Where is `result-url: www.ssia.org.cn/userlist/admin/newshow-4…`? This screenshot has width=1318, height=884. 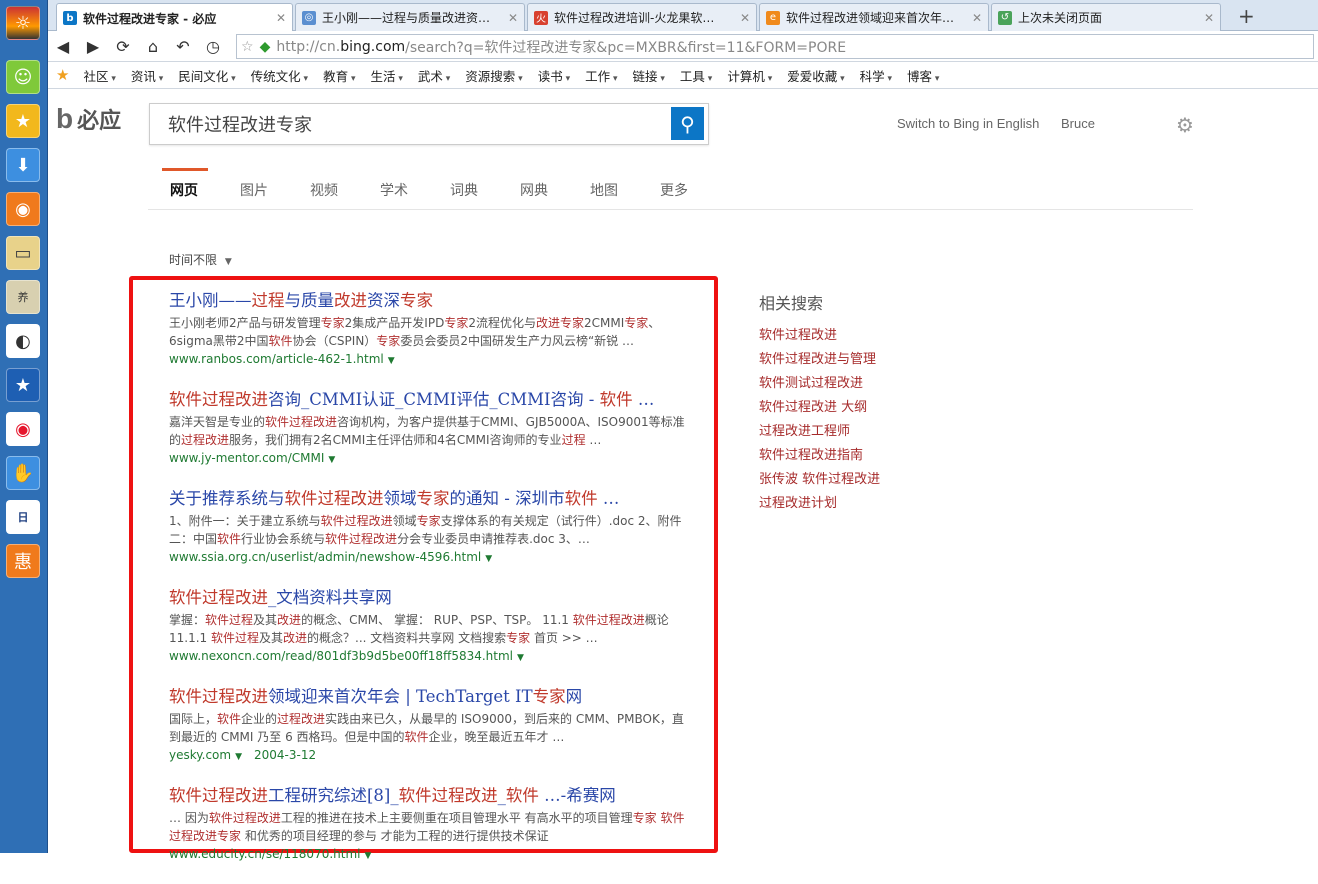
result-url: www.ssia.org.cn/userlist/admin/newshow-4… is located at coordinates (431, 558).